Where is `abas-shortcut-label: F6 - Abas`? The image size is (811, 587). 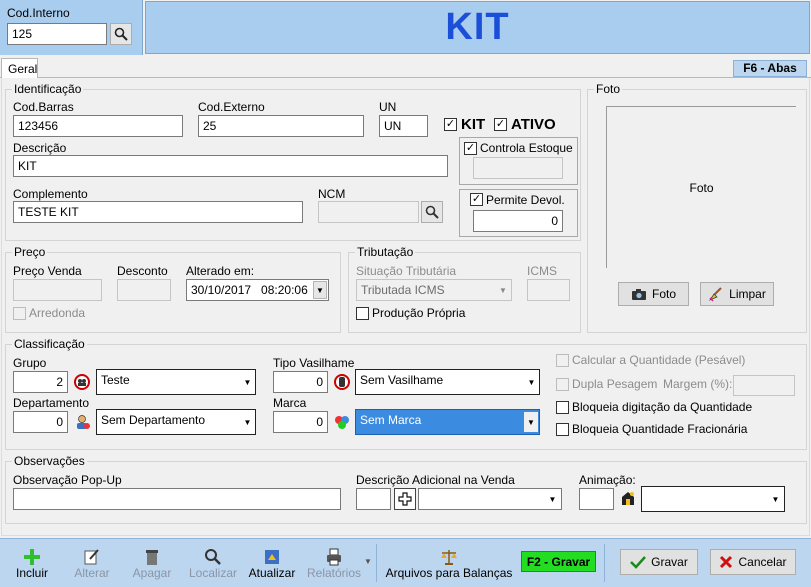 abas-shortcut-label: F6 - Abas is located at coordinates (770, 68).